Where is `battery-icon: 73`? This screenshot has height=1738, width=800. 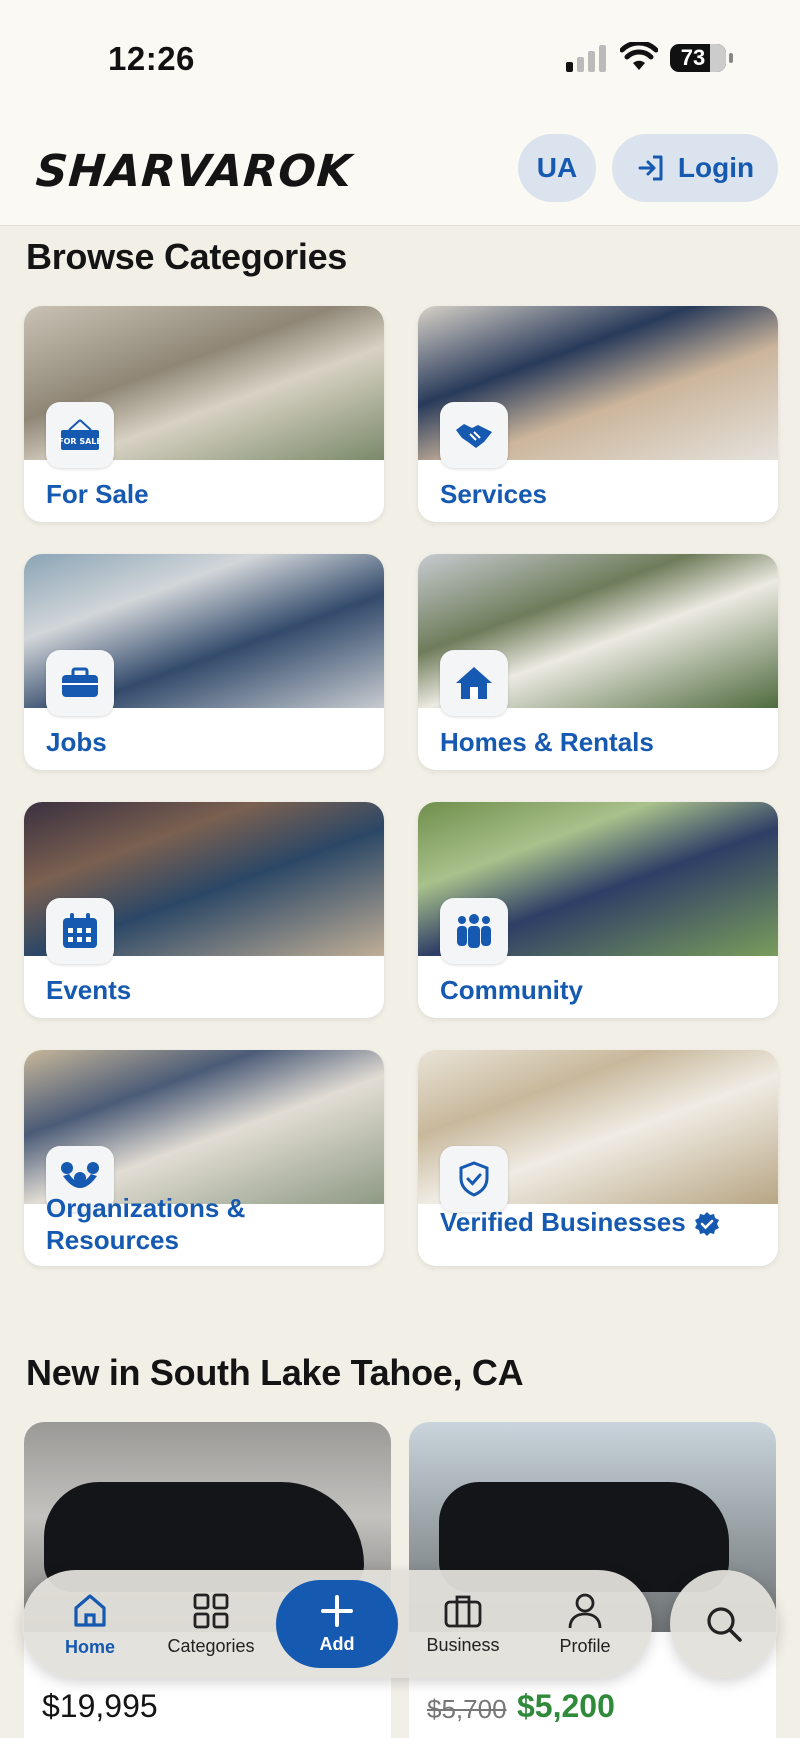
battery-icon: 73 is located at coordinates (701, 58).